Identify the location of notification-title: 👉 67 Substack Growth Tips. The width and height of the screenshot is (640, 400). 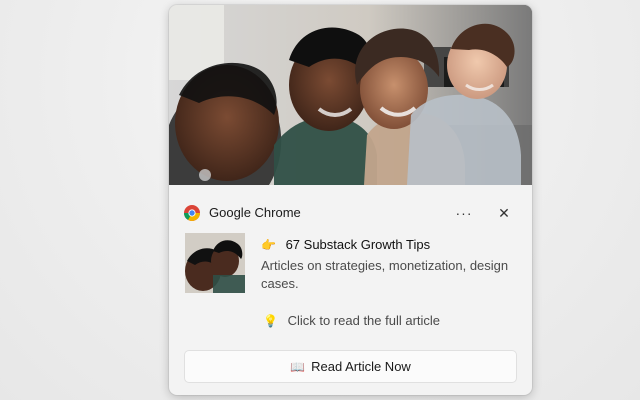
(345, 245).